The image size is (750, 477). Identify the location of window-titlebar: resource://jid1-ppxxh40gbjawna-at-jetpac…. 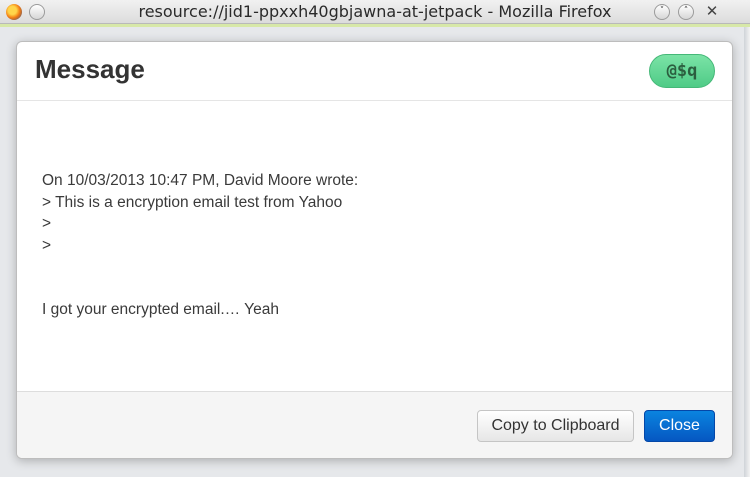
(375, 12).